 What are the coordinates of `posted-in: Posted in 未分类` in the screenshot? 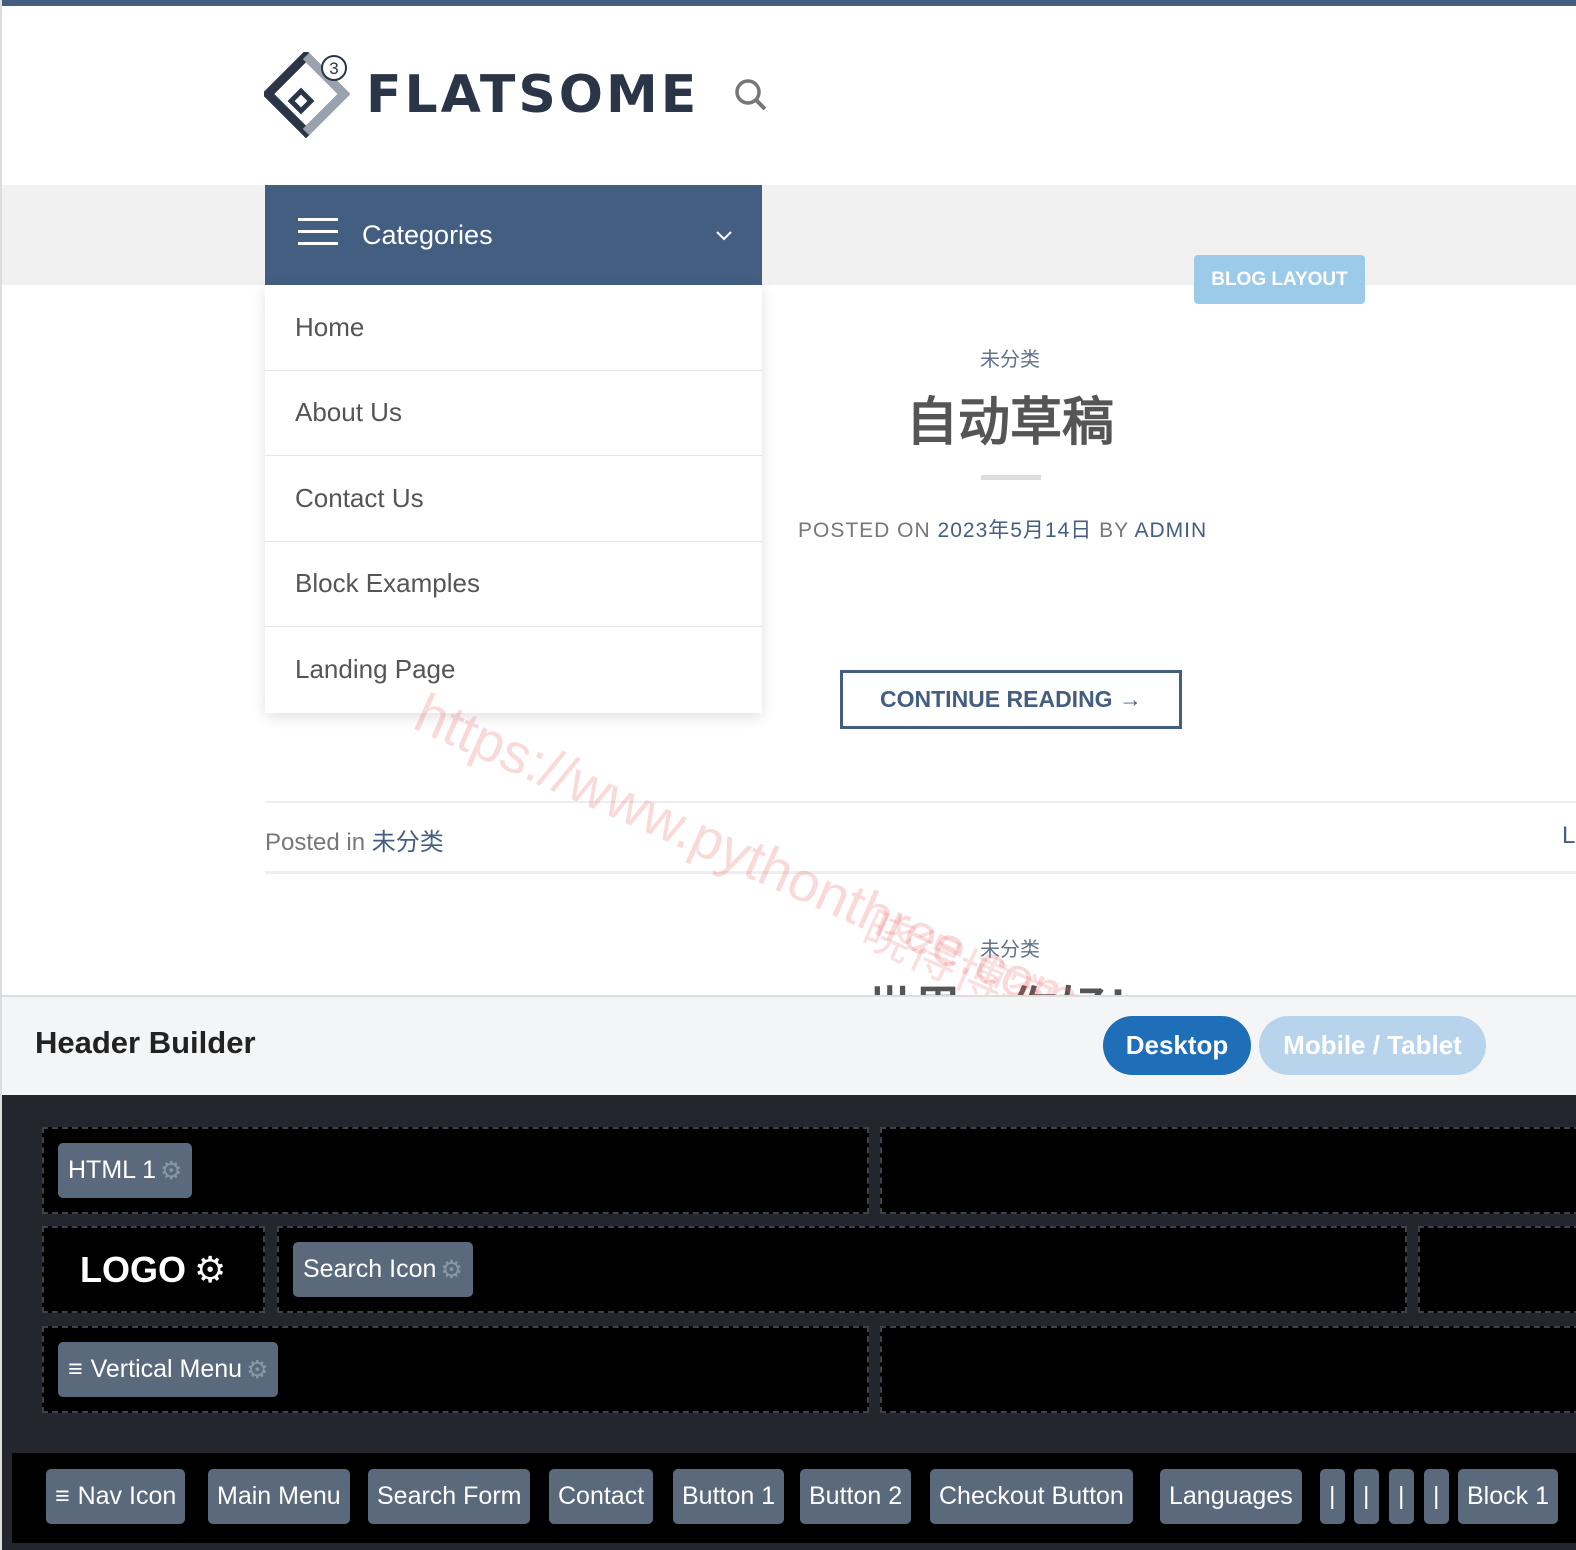 It's located at (354, 839).